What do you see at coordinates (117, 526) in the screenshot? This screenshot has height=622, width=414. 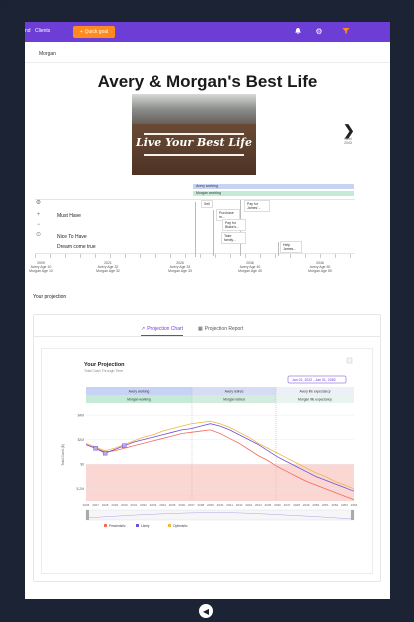 I see `legend-label: Pessimistic` at bounding box center [117, 526].